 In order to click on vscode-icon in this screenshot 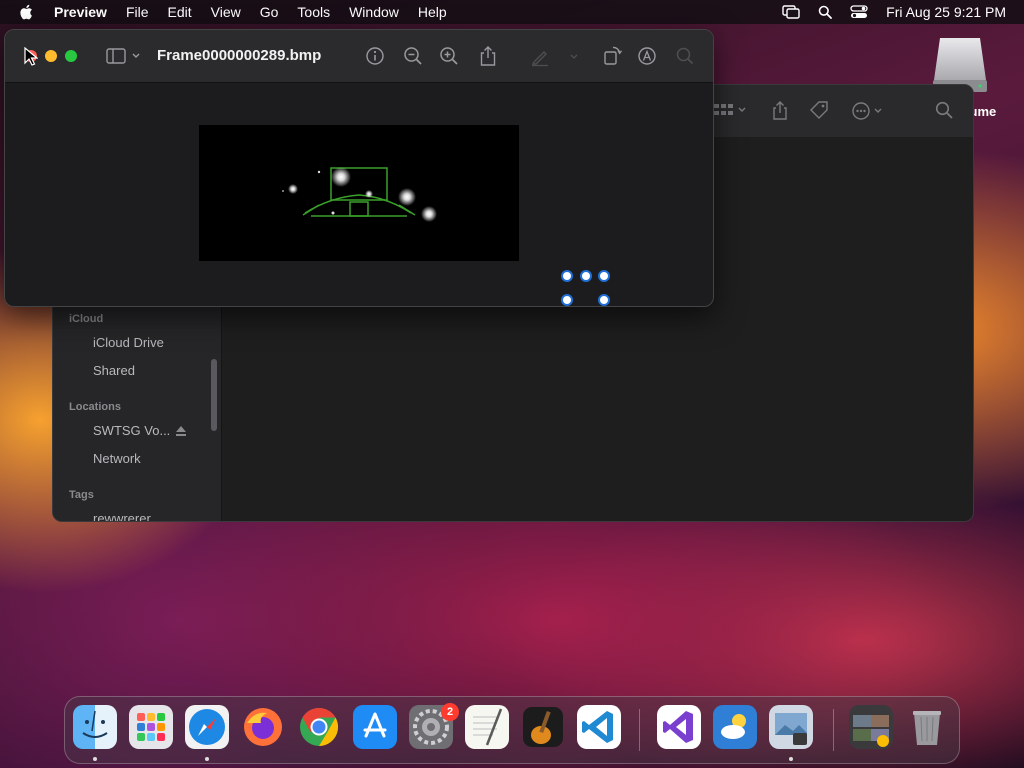, I will do `click(599, 727)`.